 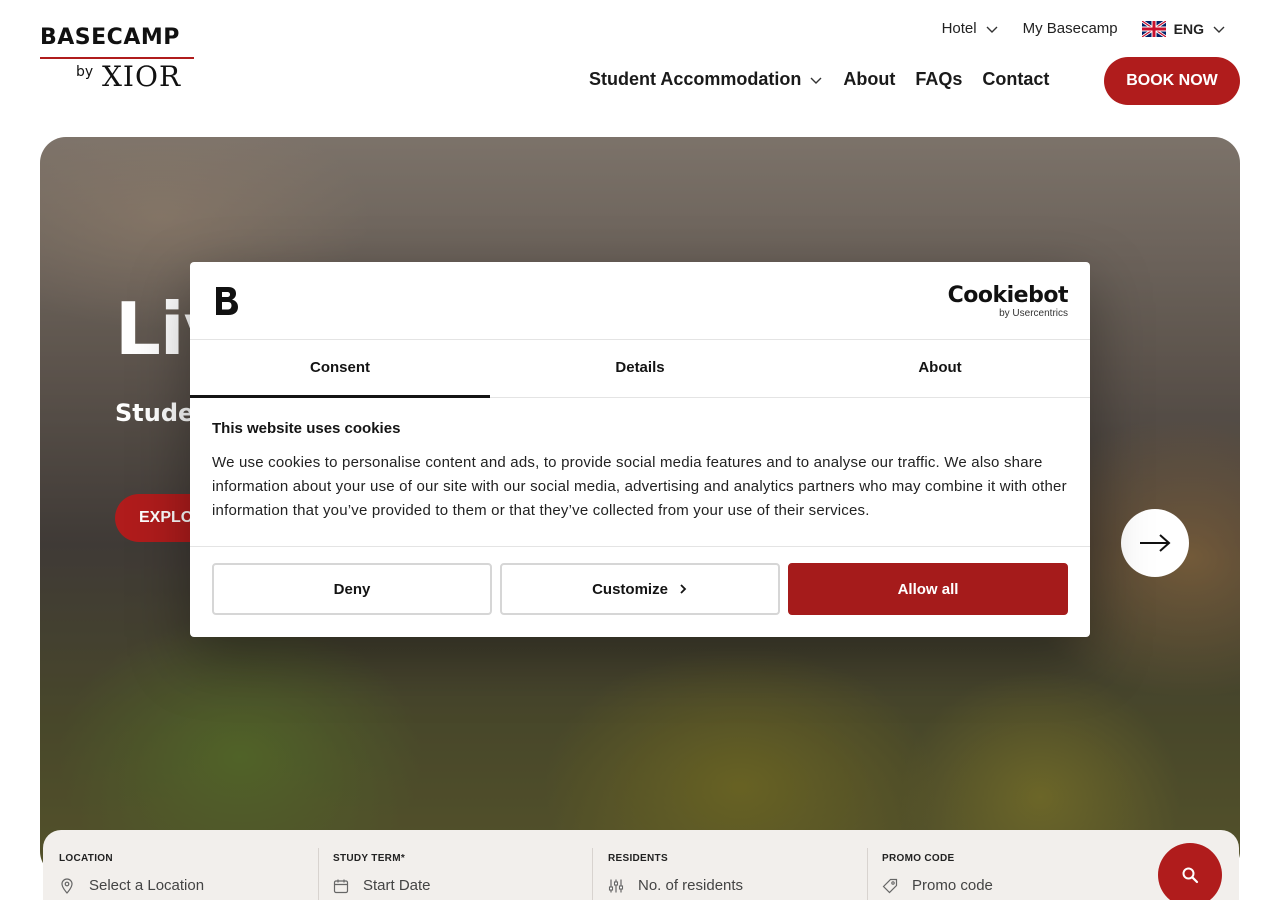 What do you see at coordinates (1153, 28) in the screenshot?
I see `uk-flag-icon` at bounding box center [1153, 28].